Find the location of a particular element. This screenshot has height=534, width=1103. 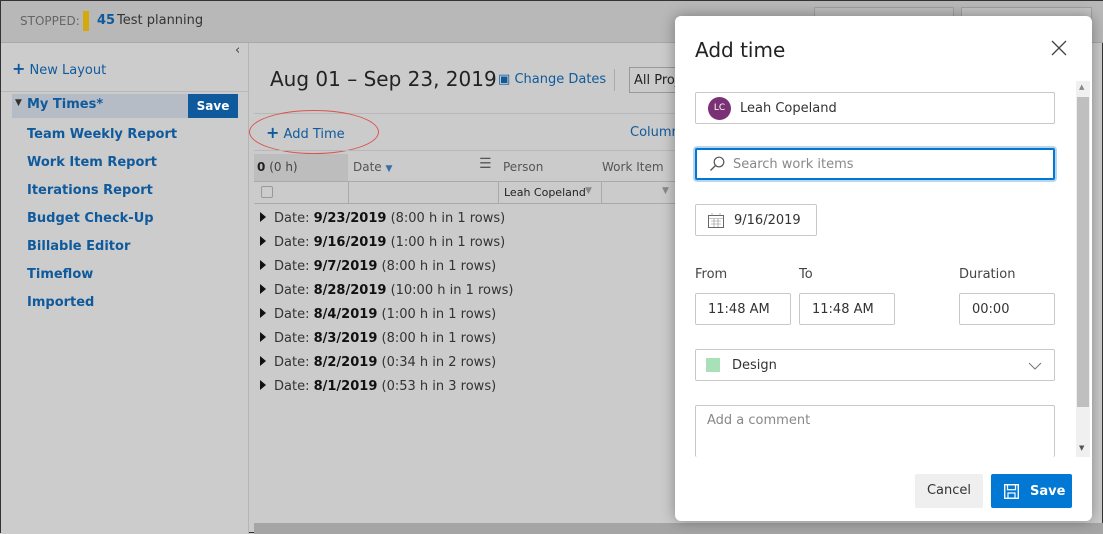

sidebar-item-work-item-report: Work Item Report is located at coordinates (92, 162).